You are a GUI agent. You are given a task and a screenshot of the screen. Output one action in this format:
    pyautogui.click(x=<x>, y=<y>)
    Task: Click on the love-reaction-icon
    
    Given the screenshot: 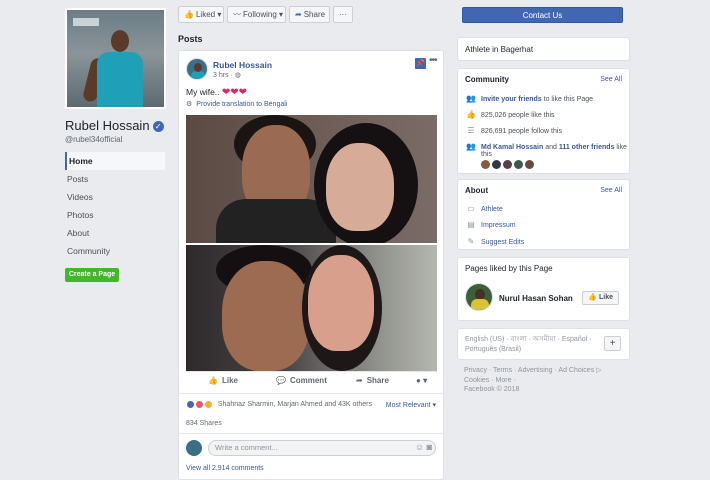 What is the action you would take?
    pyautogui.click(x=199, y=404)
    